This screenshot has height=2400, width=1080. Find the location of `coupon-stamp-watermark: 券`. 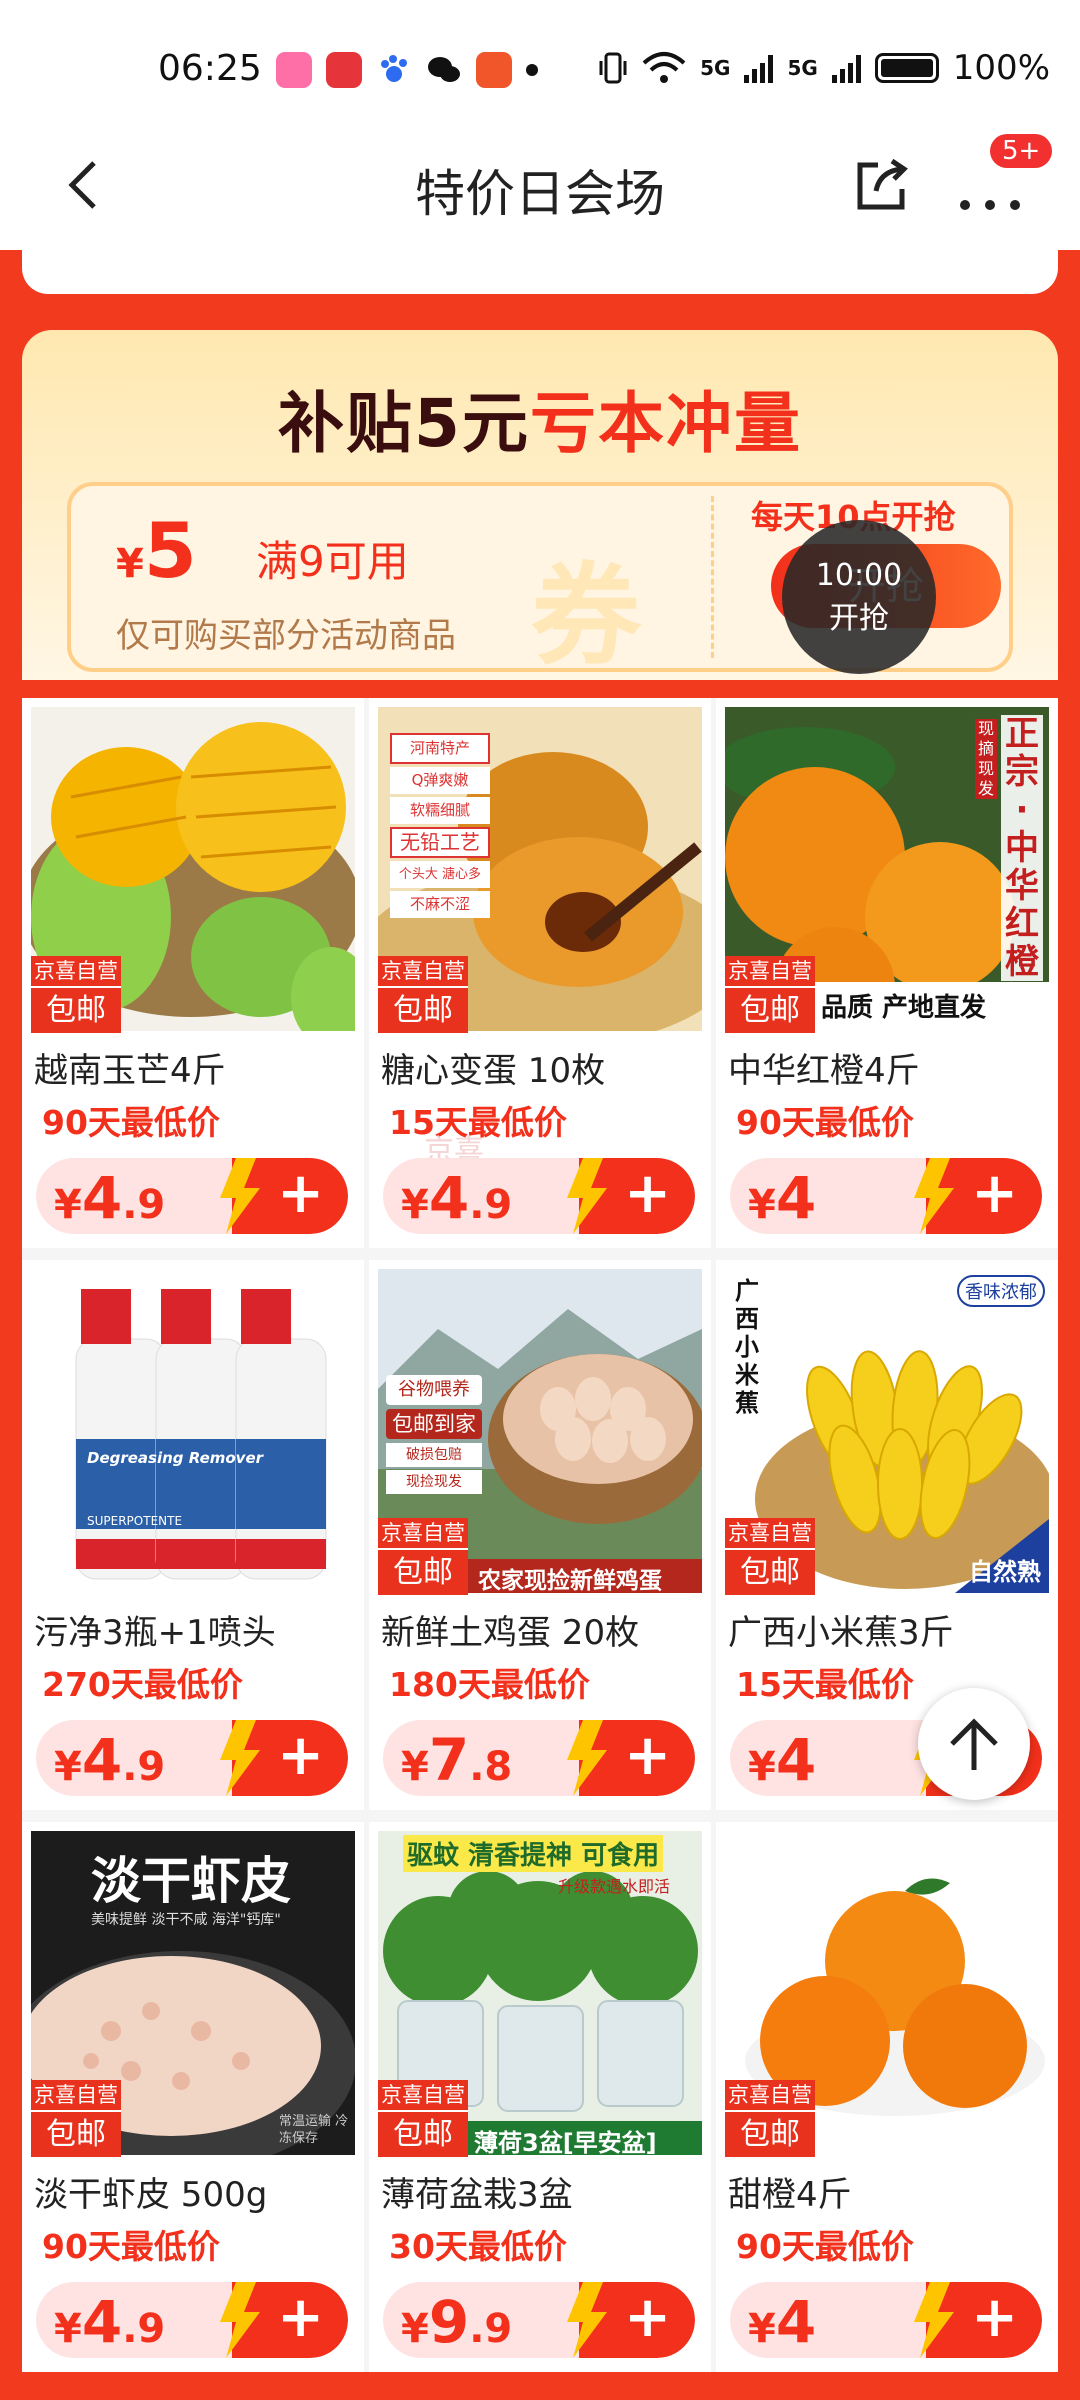

coupon-stamp-watermark: 券 is located at coordinates (586, 616).